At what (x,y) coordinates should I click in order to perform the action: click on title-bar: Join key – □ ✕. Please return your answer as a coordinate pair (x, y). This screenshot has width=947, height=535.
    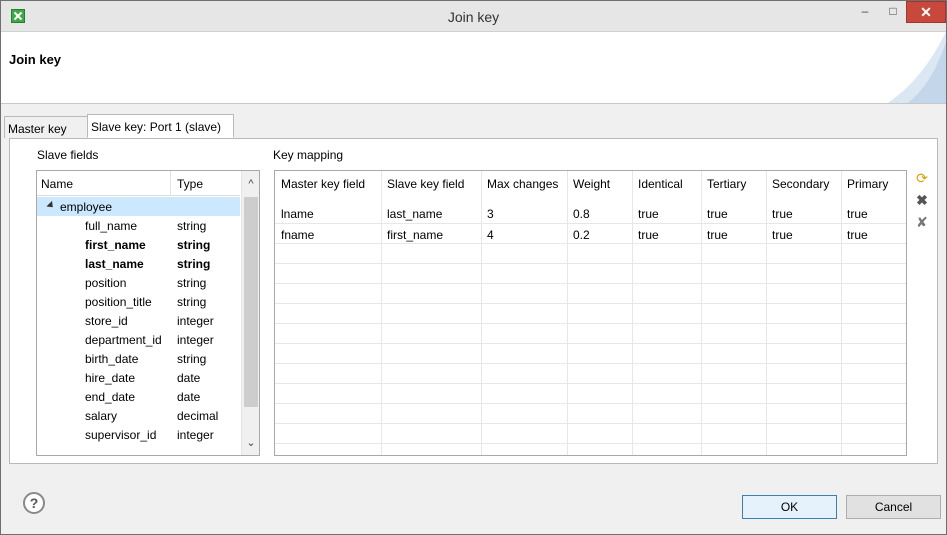
    Looking at the image, I should click on (473, 16).